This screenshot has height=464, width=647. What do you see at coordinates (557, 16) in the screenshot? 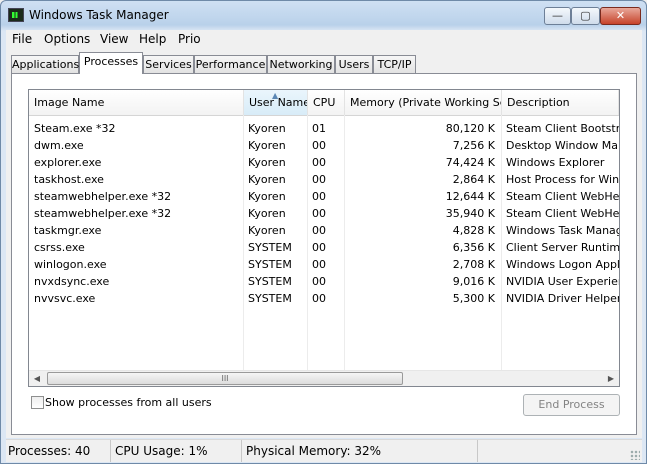
I see `minimize-button: —` at bounding box center [557, 16].